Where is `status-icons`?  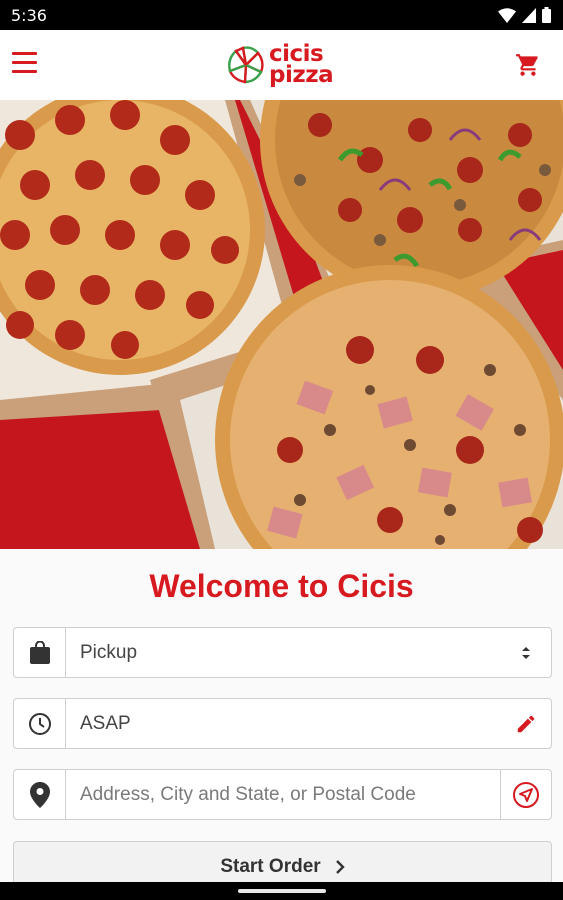 status-icons is located at coordinates (524, 15).